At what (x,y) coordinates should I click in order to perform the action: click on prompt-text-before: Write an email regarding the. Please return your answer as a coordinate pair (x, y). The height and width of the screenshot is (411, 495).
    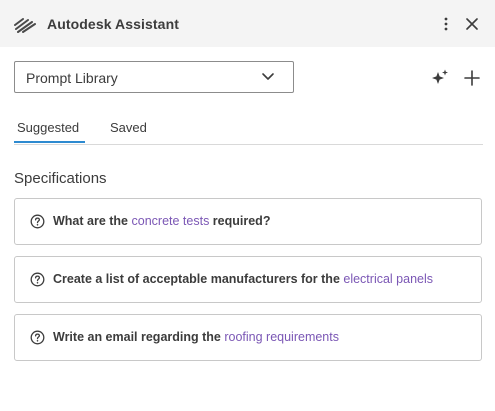
    Looking at the image, I should click on (139, 337).